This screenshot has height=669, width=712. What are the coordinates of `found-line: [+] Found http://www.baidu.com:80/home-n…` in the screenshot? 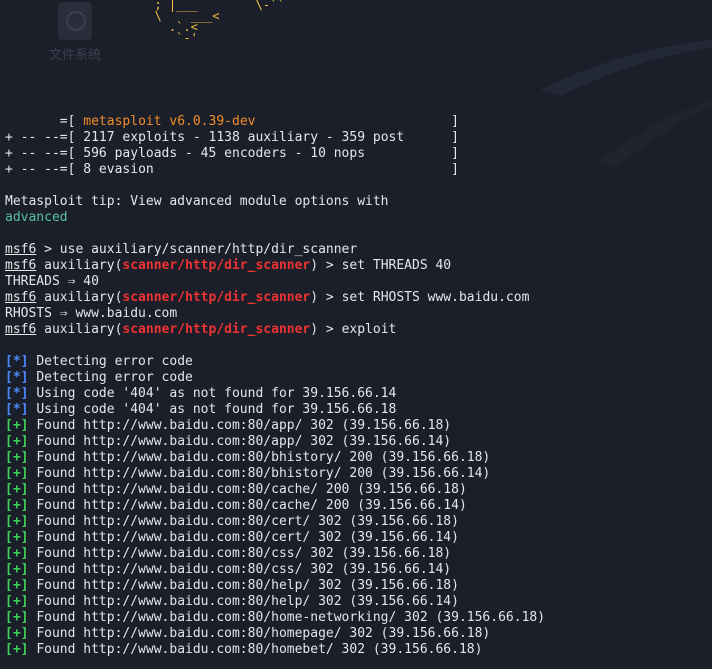 It's located at (358, 618).